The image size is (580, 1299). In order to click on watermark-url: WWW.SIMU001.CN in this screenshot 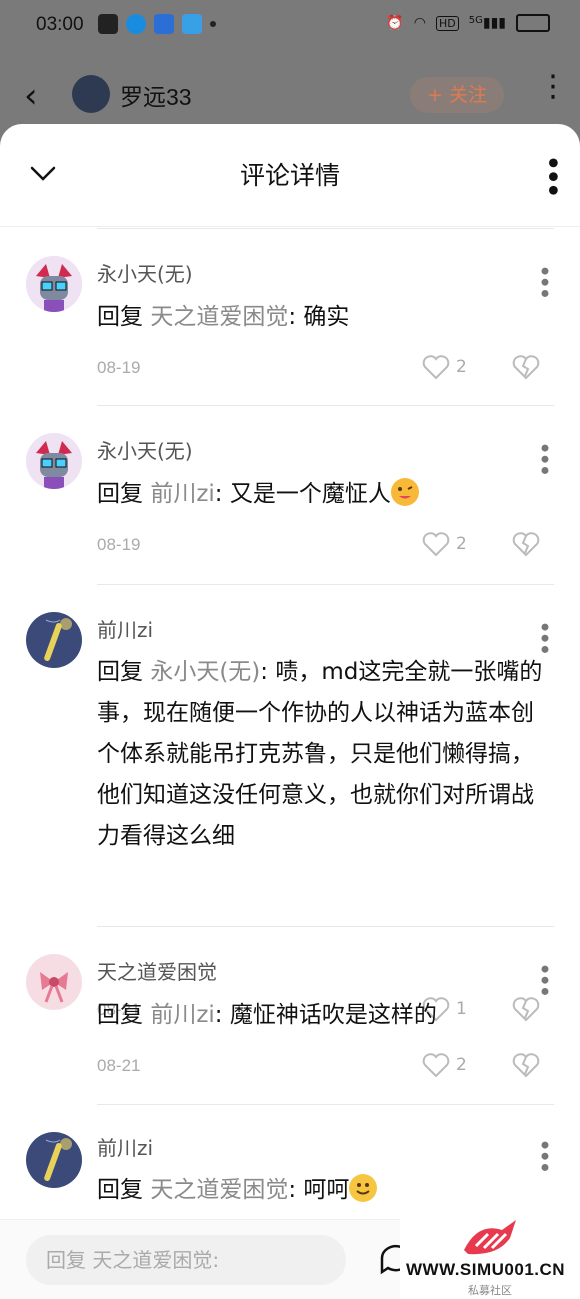, I will do `click(486, 1269)`.